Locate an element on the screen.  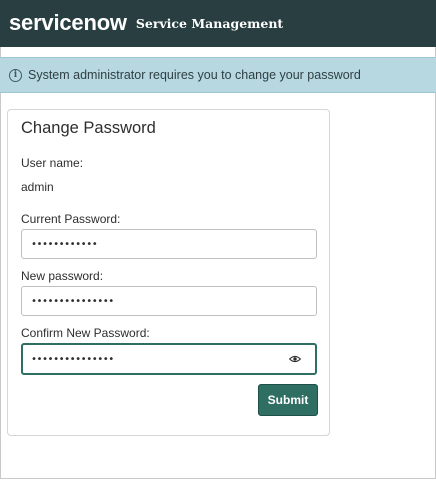
logo-text: servicenow is located at coordinates (68, 22).